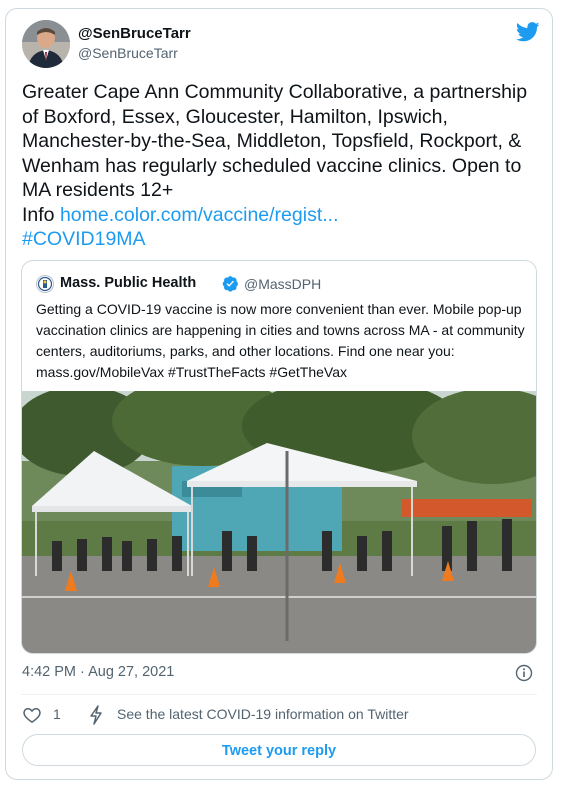 The height and width of the screenshot is (798, 566). Describe the element at coordinates (98, 672) in the screenshot. I see `tweet-timestamp: 4:42 PM · Aug 27, 2021` at that location.